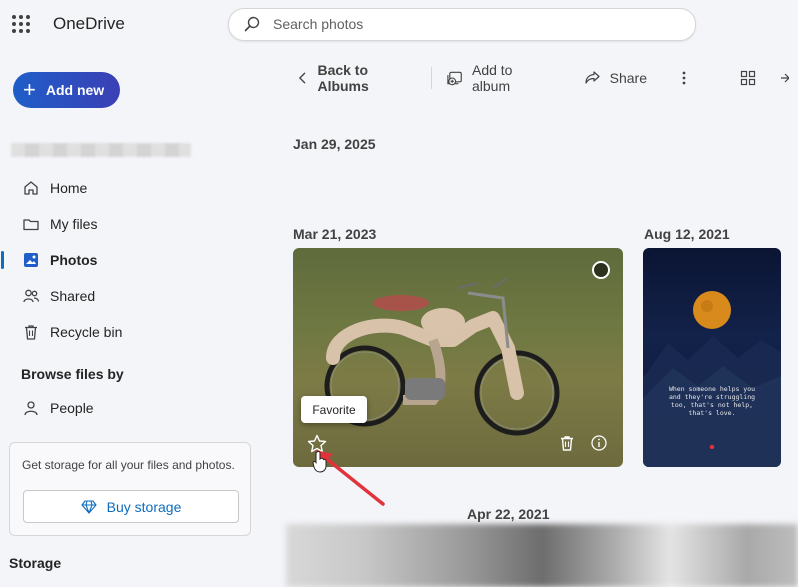 This screenshot has height=587, width=798. What do you see at coordinates (130, 332) in the screenshot?
I see `sidebar-item-recycle-bin: Recycle bin` at bounding box center [130, 332].